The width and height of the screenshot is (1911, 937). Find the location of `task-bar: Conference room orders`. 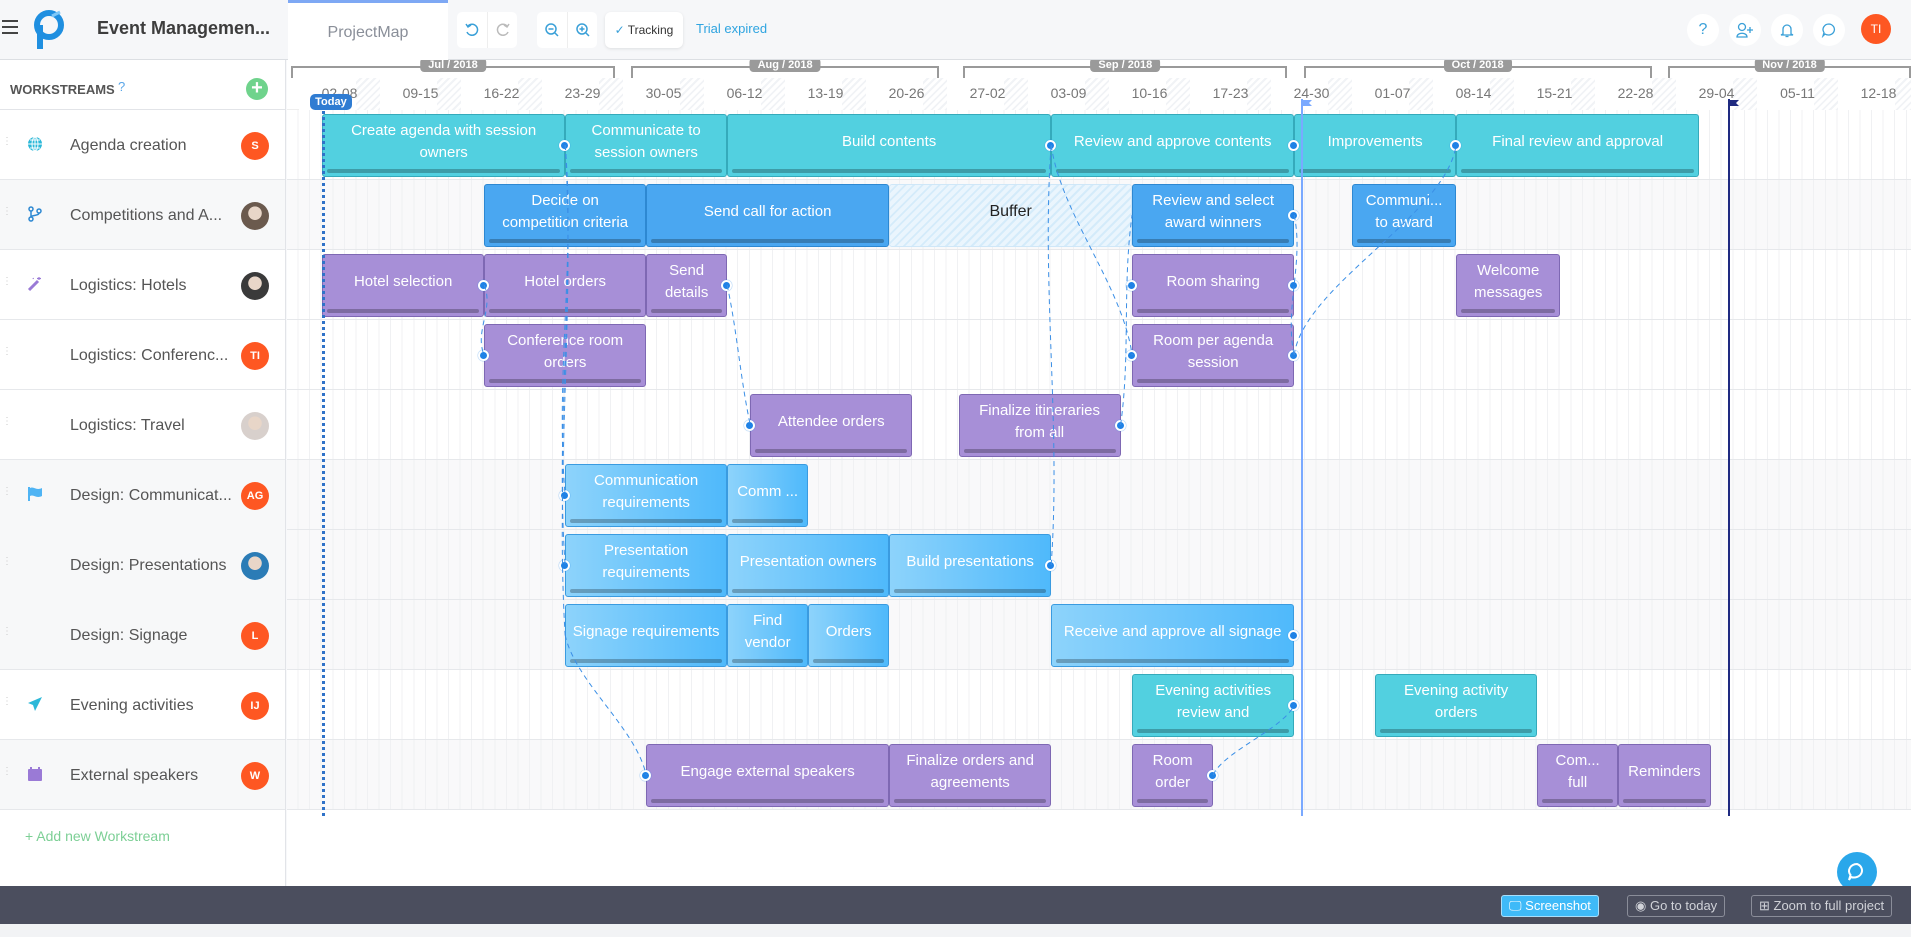

task-bar: Conference room orders is located at coordinates (565, 355).